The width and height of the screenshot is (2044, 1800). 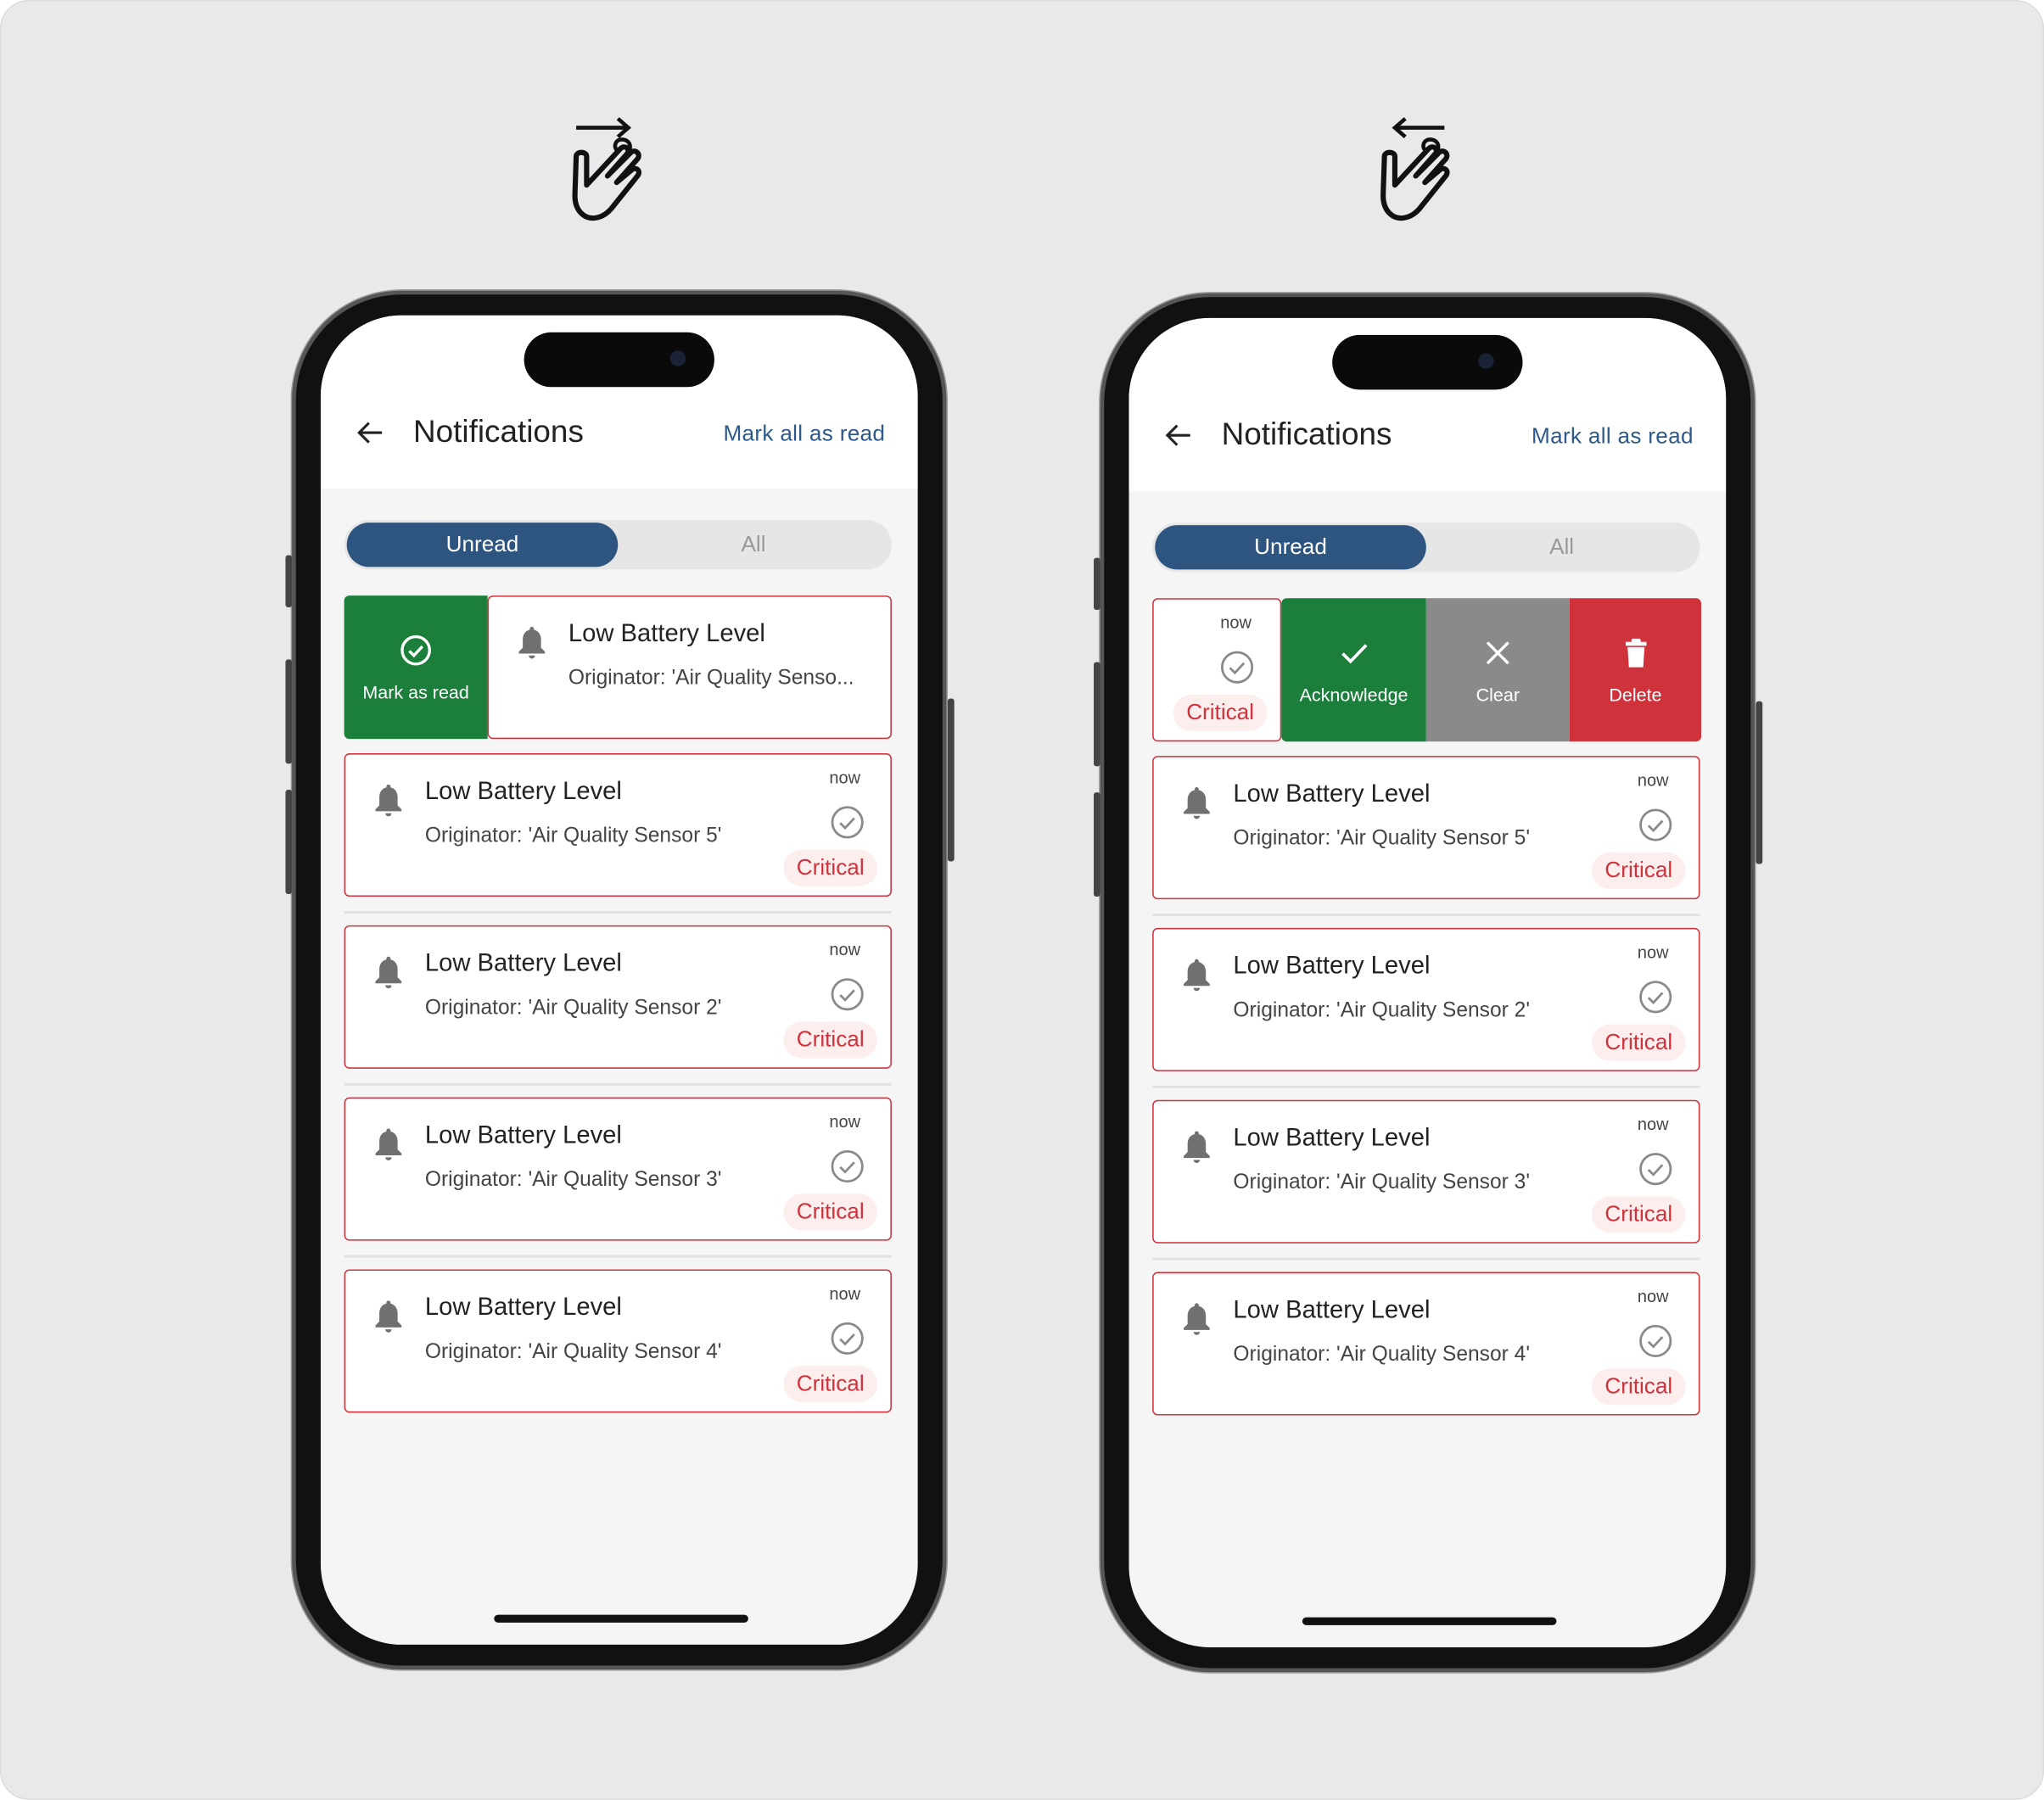 What do you see at coordinates (1498, 694) in the screenshot?
I see `action-label: Clear` at bounding box center [1498, 694].